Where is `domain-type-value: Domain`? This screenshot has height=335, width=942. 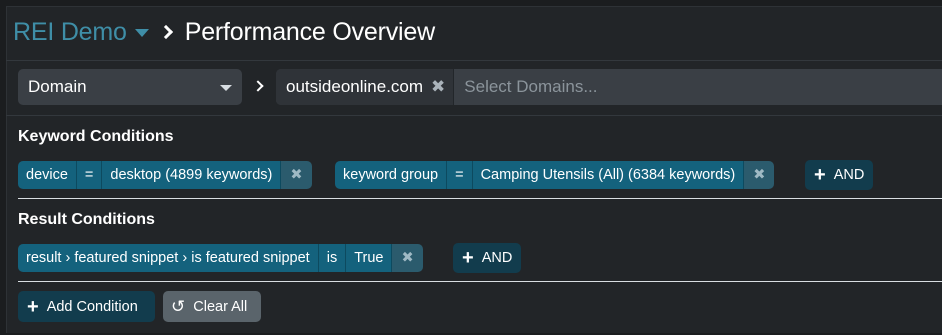 domain-type-value: Domain is located at coordinates (57, 86).